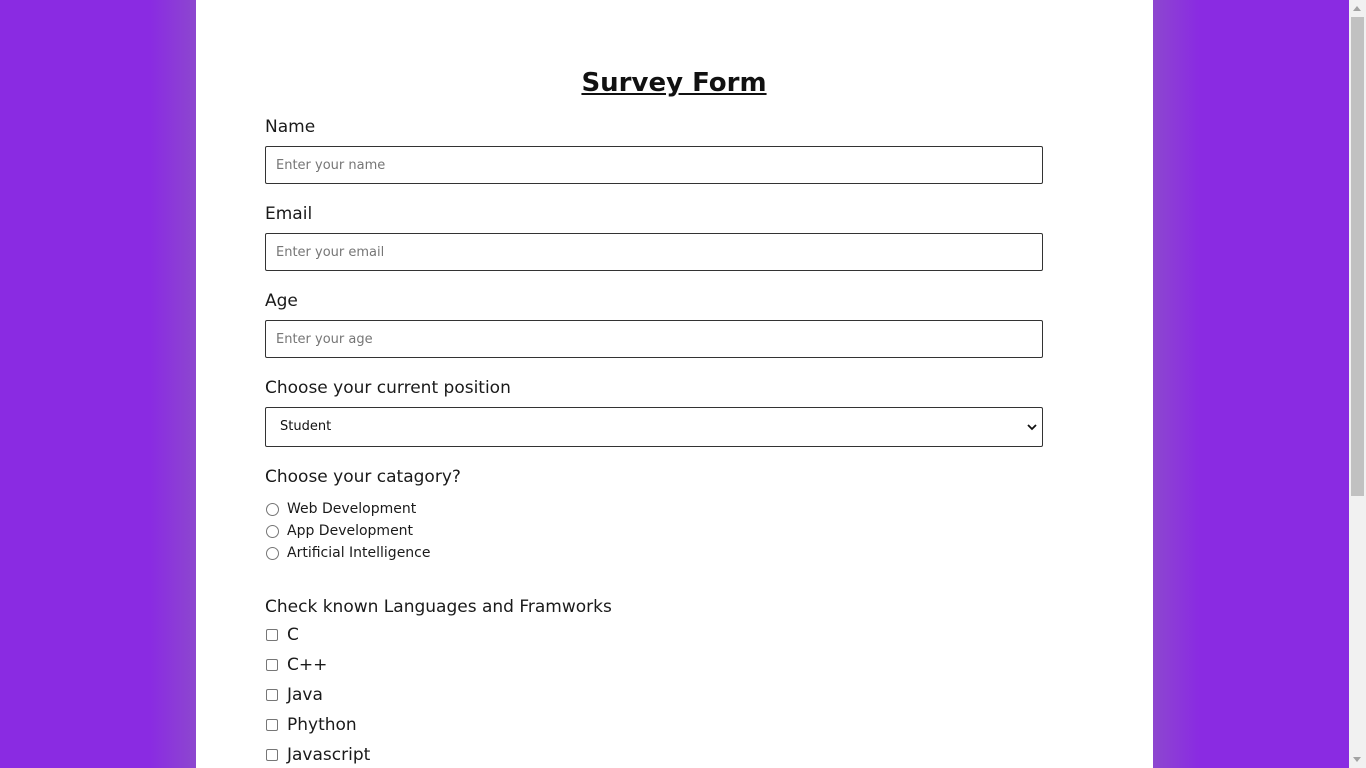 The width and height of the screenshot is (1366, 768). Describe the element at coordinates (329, 755) in the screenshot. I see `language-option-label: Javascript` at that location.